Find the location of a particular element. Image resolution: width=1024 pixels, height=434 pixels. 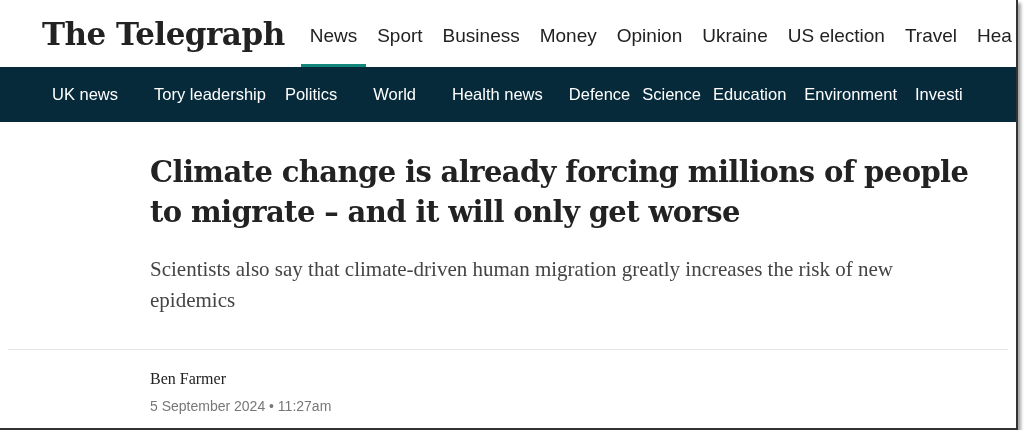

nav-link: Travel is located at coordinates (930, 46).